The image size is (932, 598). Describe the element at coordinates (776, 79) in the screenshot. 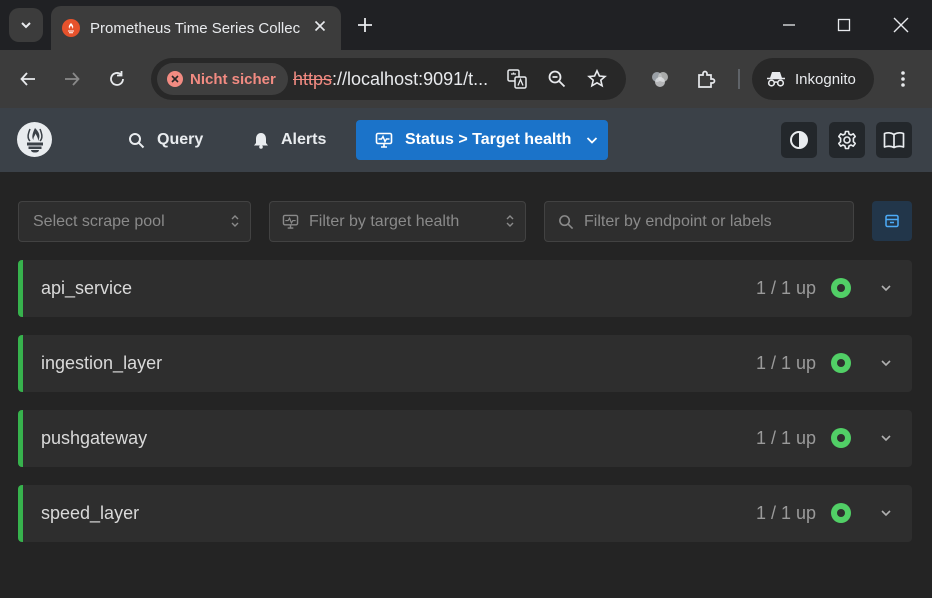

I see `incognito-icon` at that location.